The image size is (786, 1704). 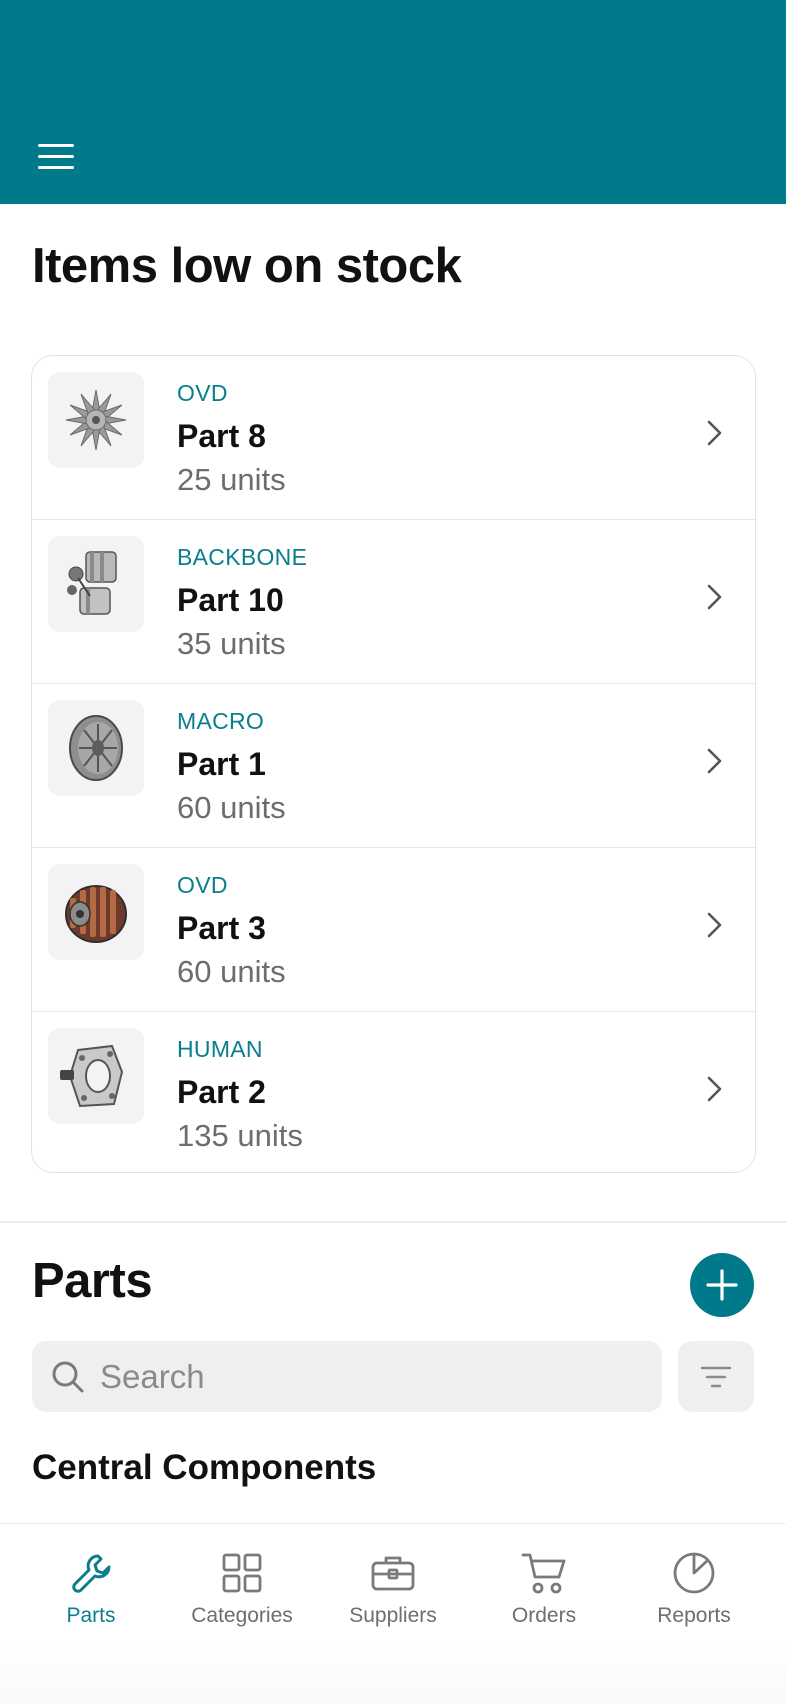 What do you see at coordinates (221, 764) in the screenshot?
I see `item-name: Part 1` at bounding box center [221, 764].